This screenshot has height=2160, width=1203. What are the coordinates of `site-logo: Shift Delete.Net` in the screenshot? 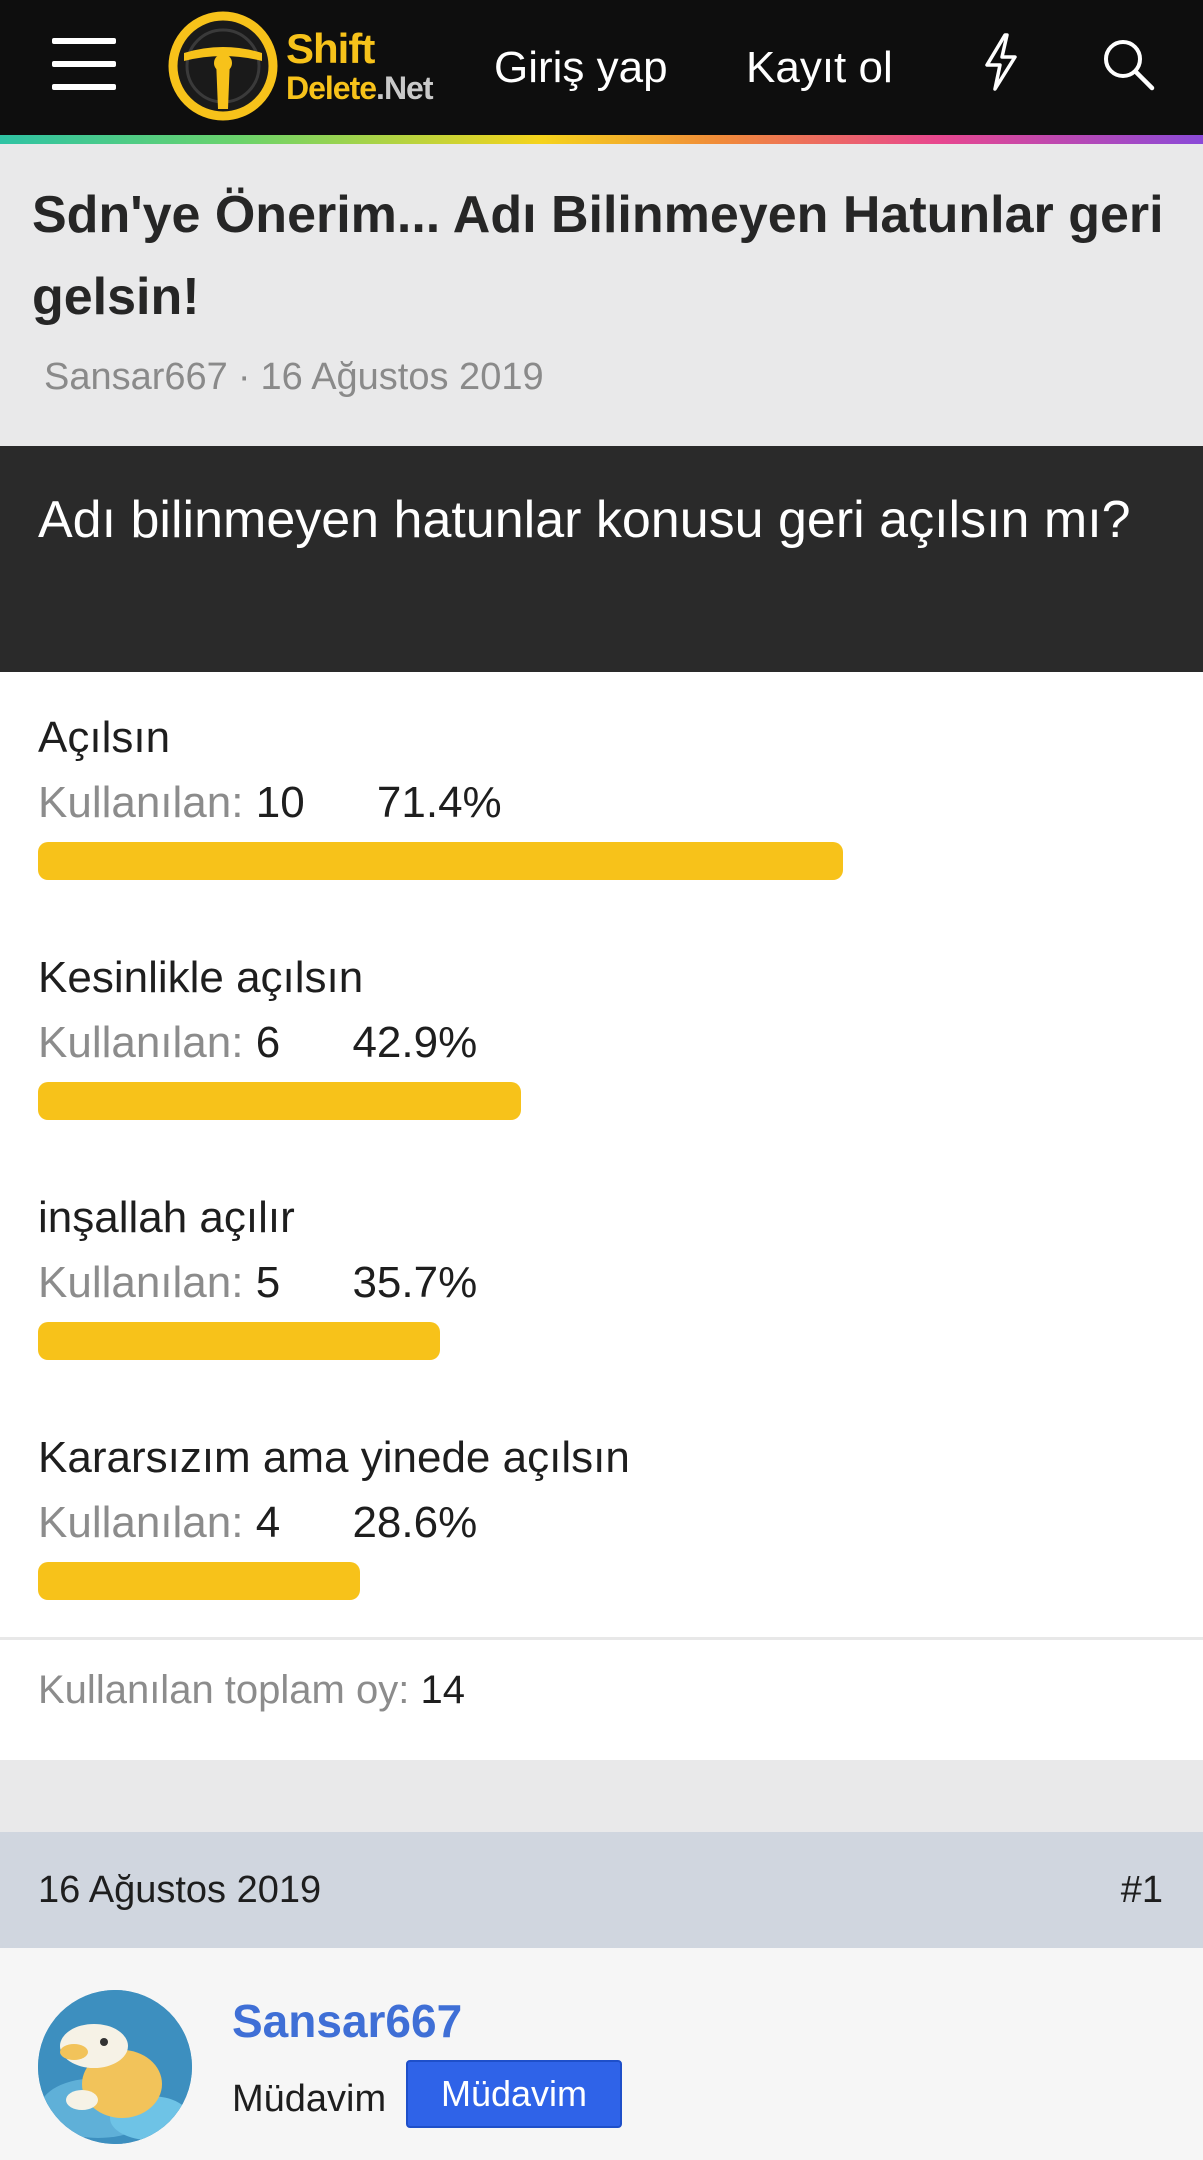 It's located at (318, 65).